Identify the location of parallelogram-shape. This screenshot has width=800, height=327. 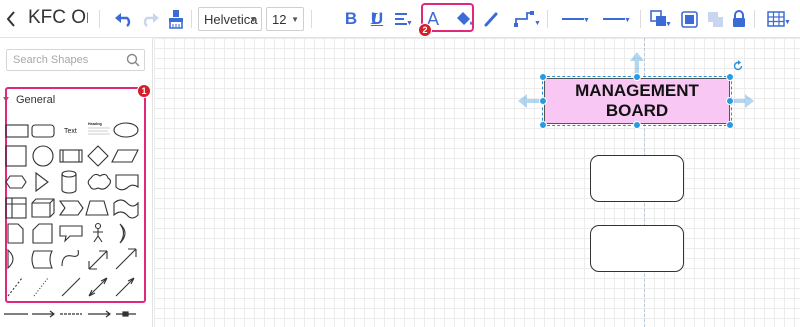
(125, 156).